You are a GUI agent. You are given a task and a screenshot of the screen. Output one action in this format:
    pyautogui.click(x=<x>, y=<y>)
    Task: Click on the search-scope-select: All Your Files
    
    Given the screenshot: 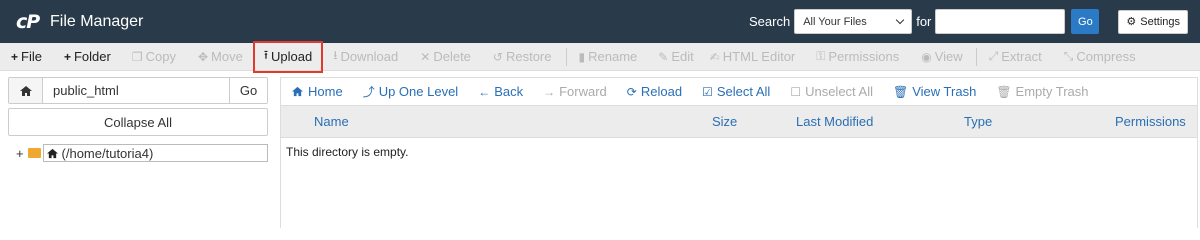 What is the action you would take?
    pyautogui.click(x=853, y=21)
    